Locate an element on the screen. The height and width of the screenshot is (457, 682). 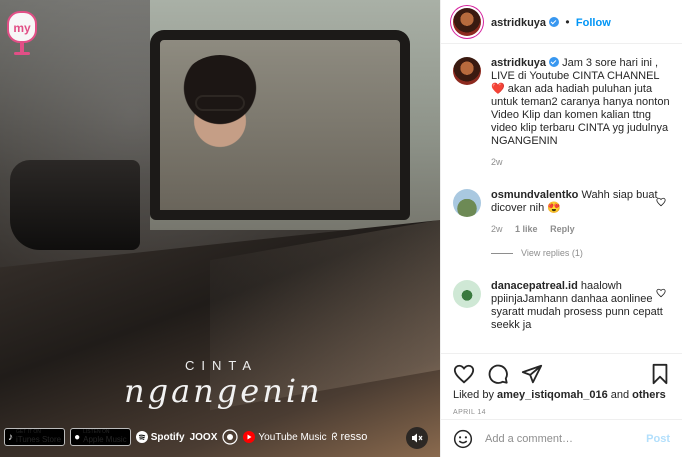
resso-label: resso is located at coordinates (354, 437).